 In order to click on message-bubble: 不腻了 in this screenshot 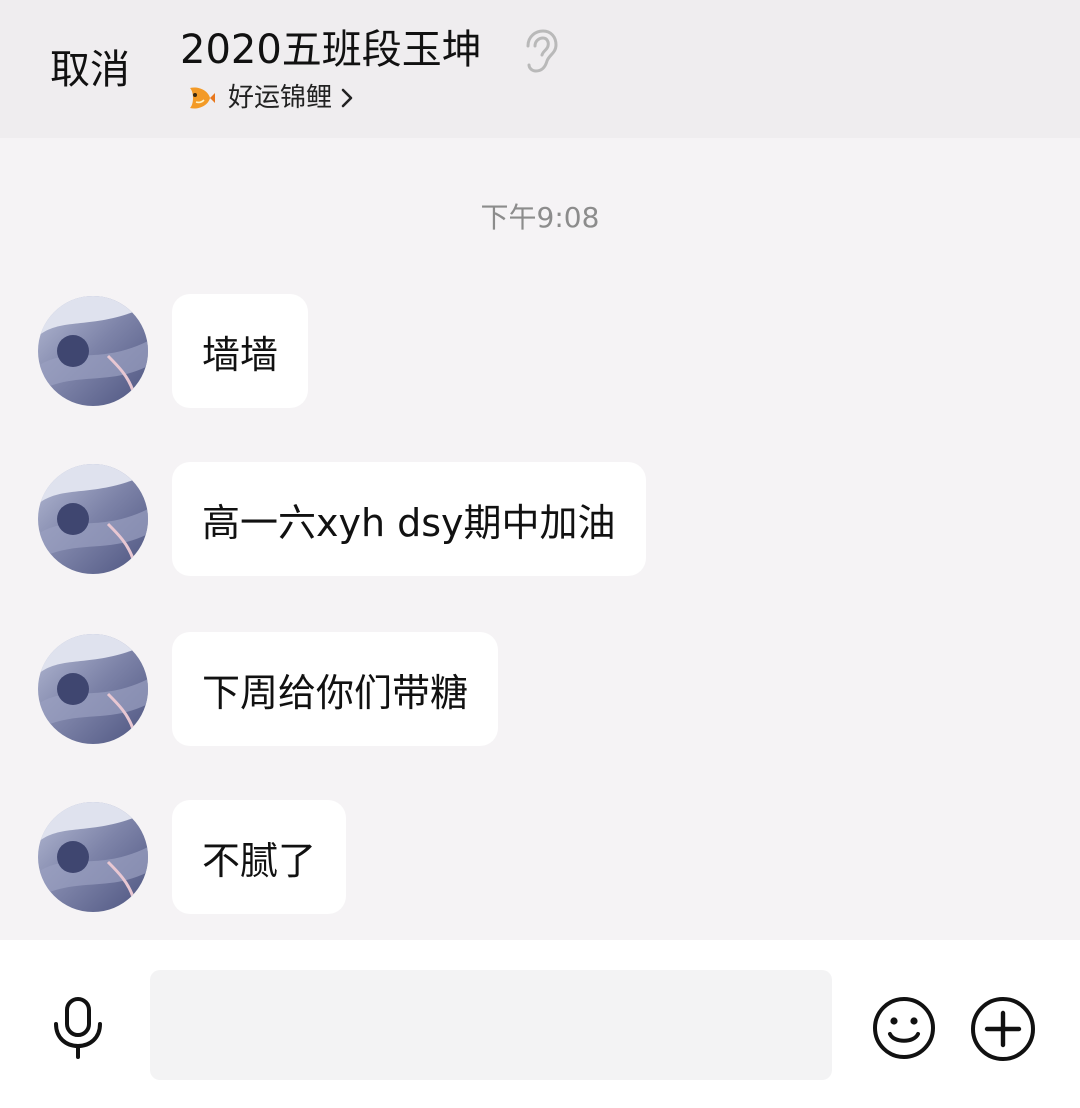, I will do `click(259, 857)`.